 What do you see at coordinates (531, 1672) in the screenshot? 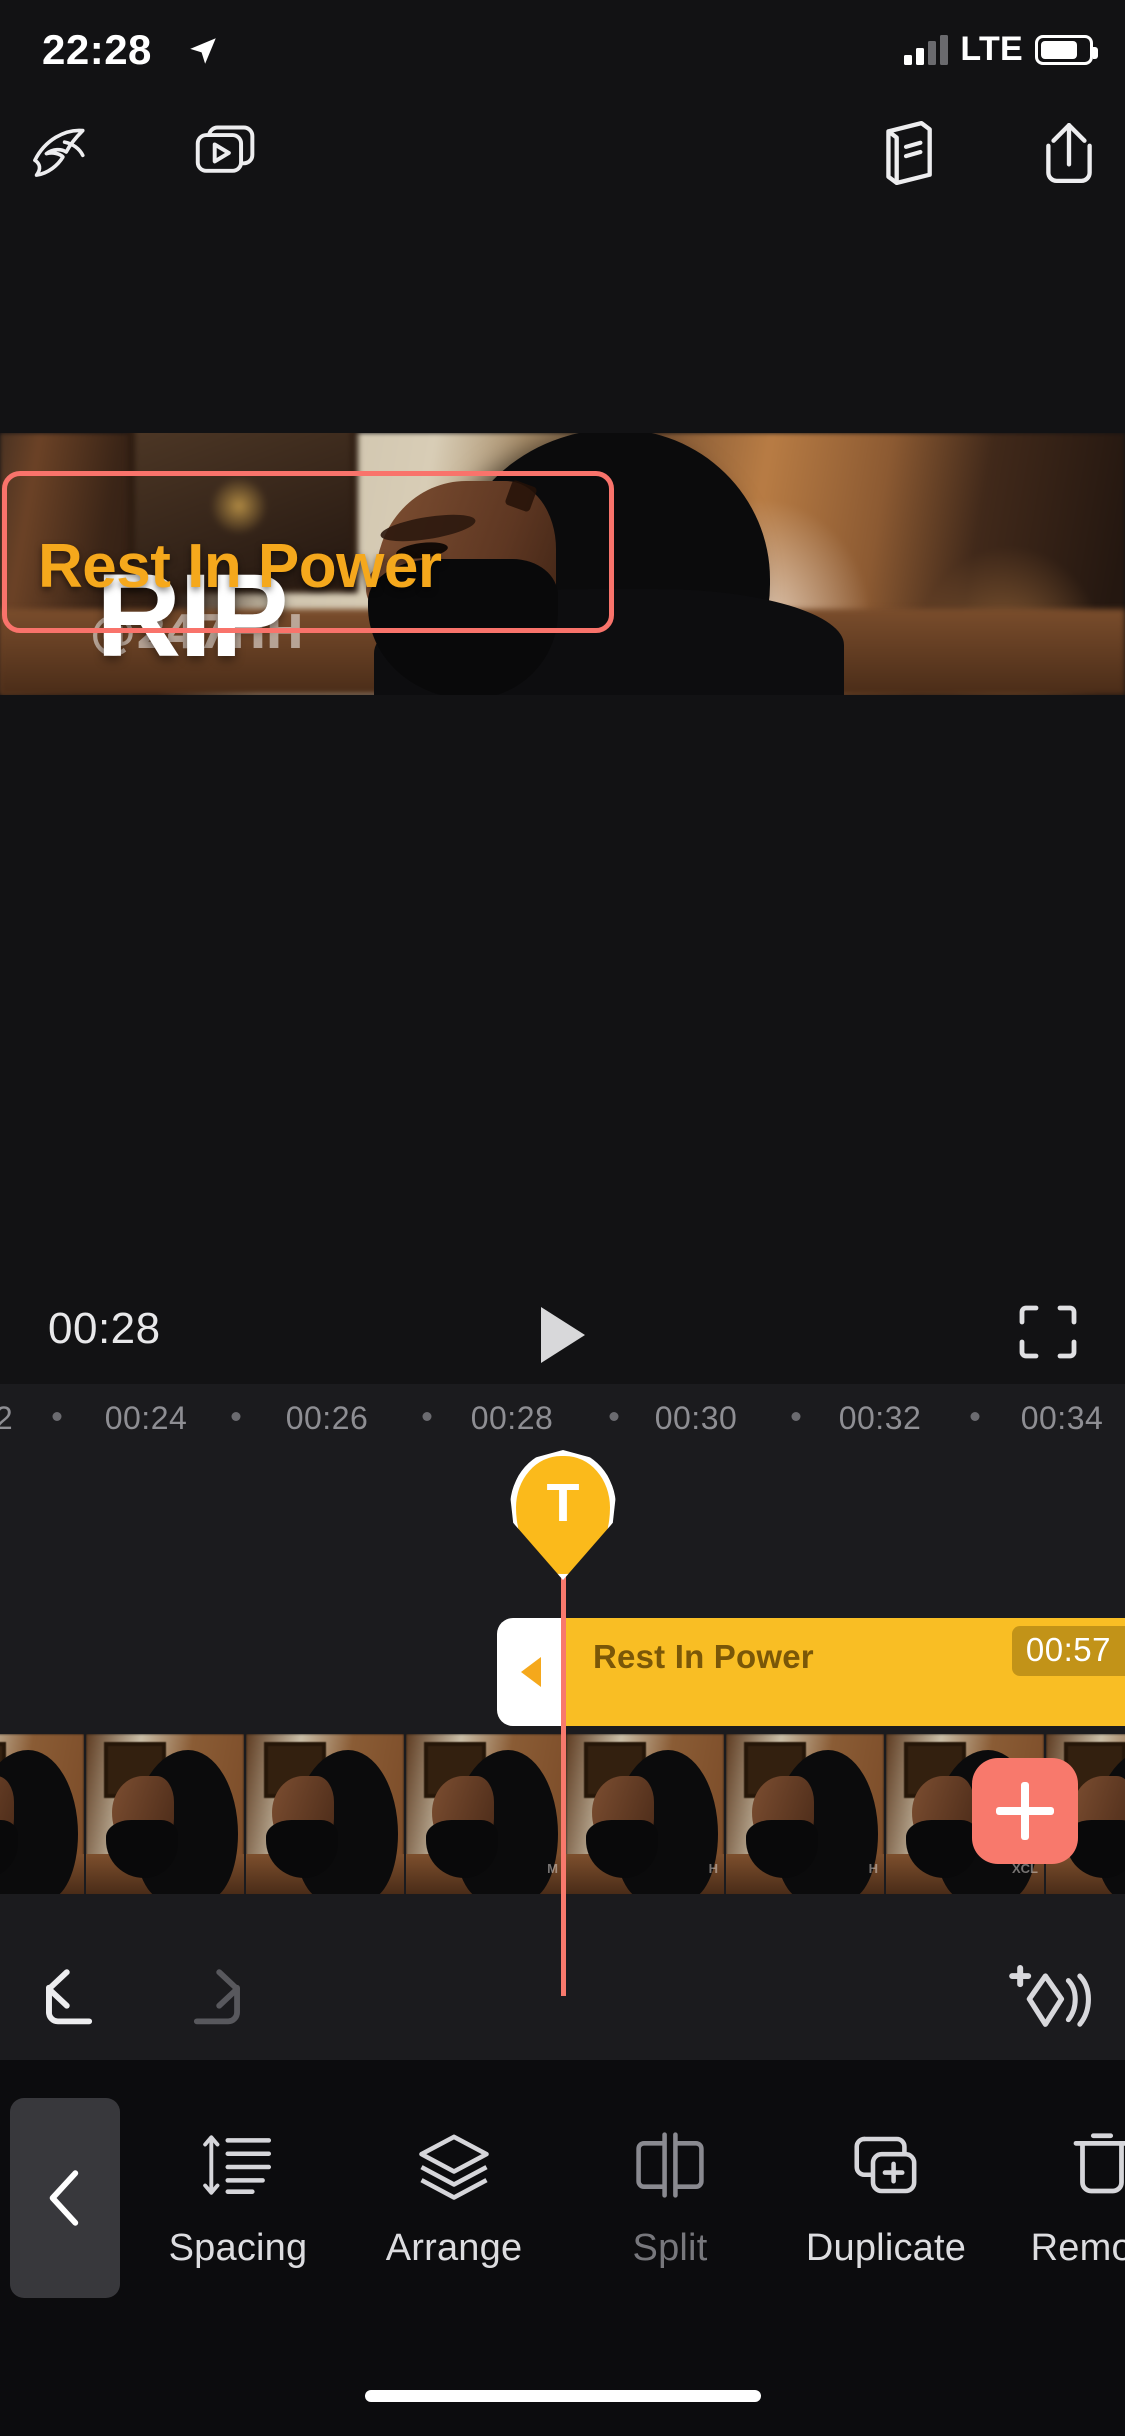
I see `trim-handle-left-icon` at bounding box center [531, 1672].